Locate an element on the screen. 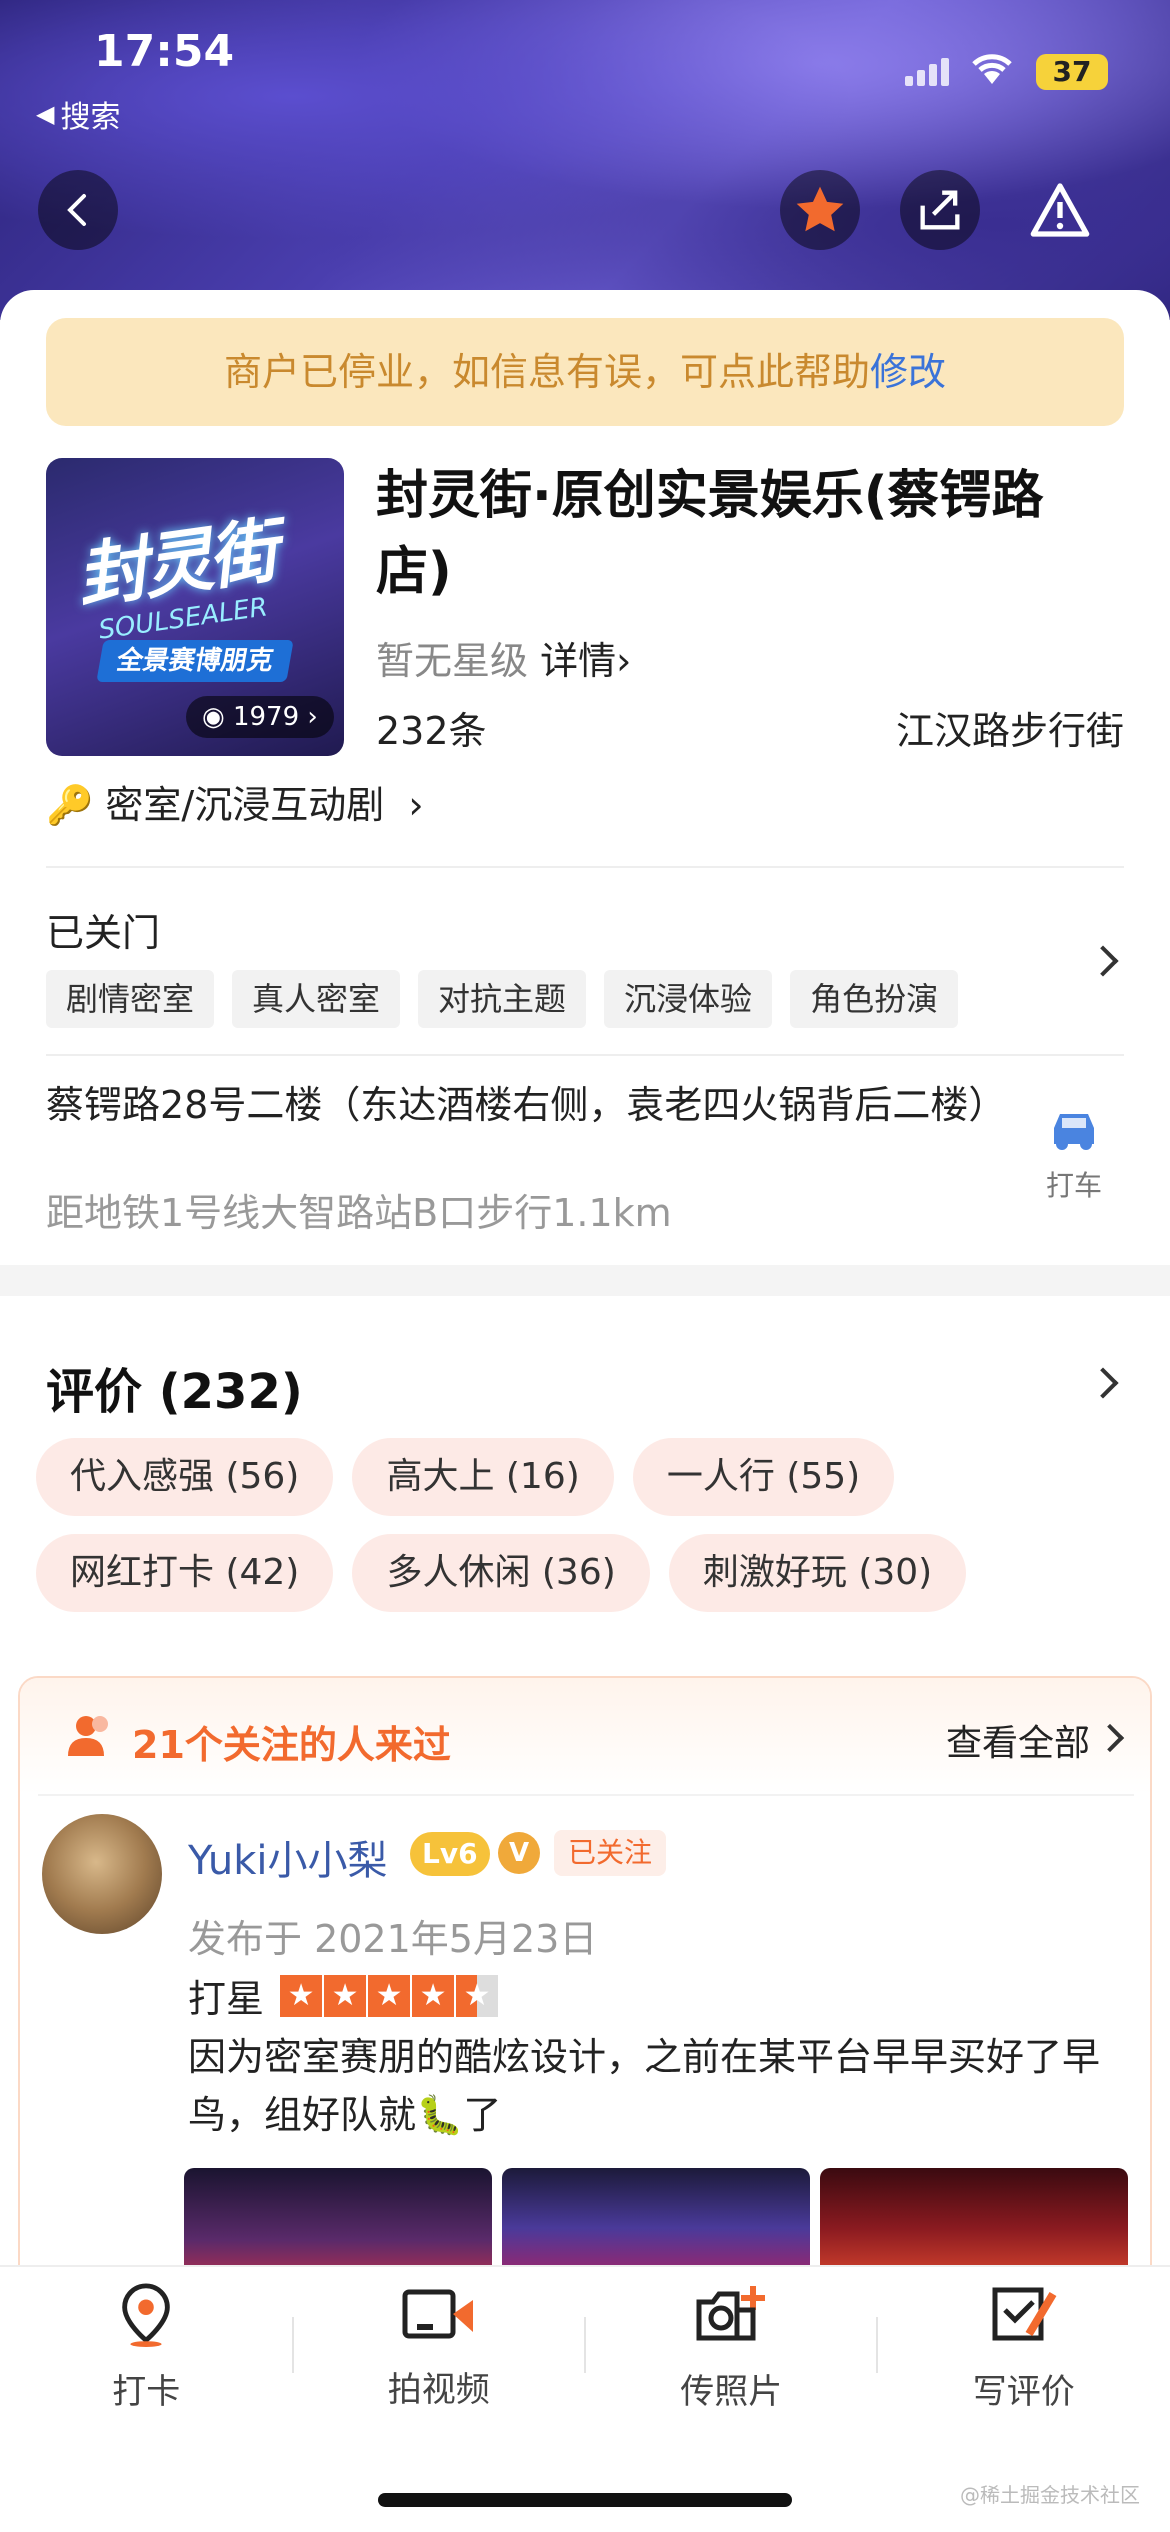  watermark: @稀土掘金技术社区 is located at coordinates (1050, 2495).